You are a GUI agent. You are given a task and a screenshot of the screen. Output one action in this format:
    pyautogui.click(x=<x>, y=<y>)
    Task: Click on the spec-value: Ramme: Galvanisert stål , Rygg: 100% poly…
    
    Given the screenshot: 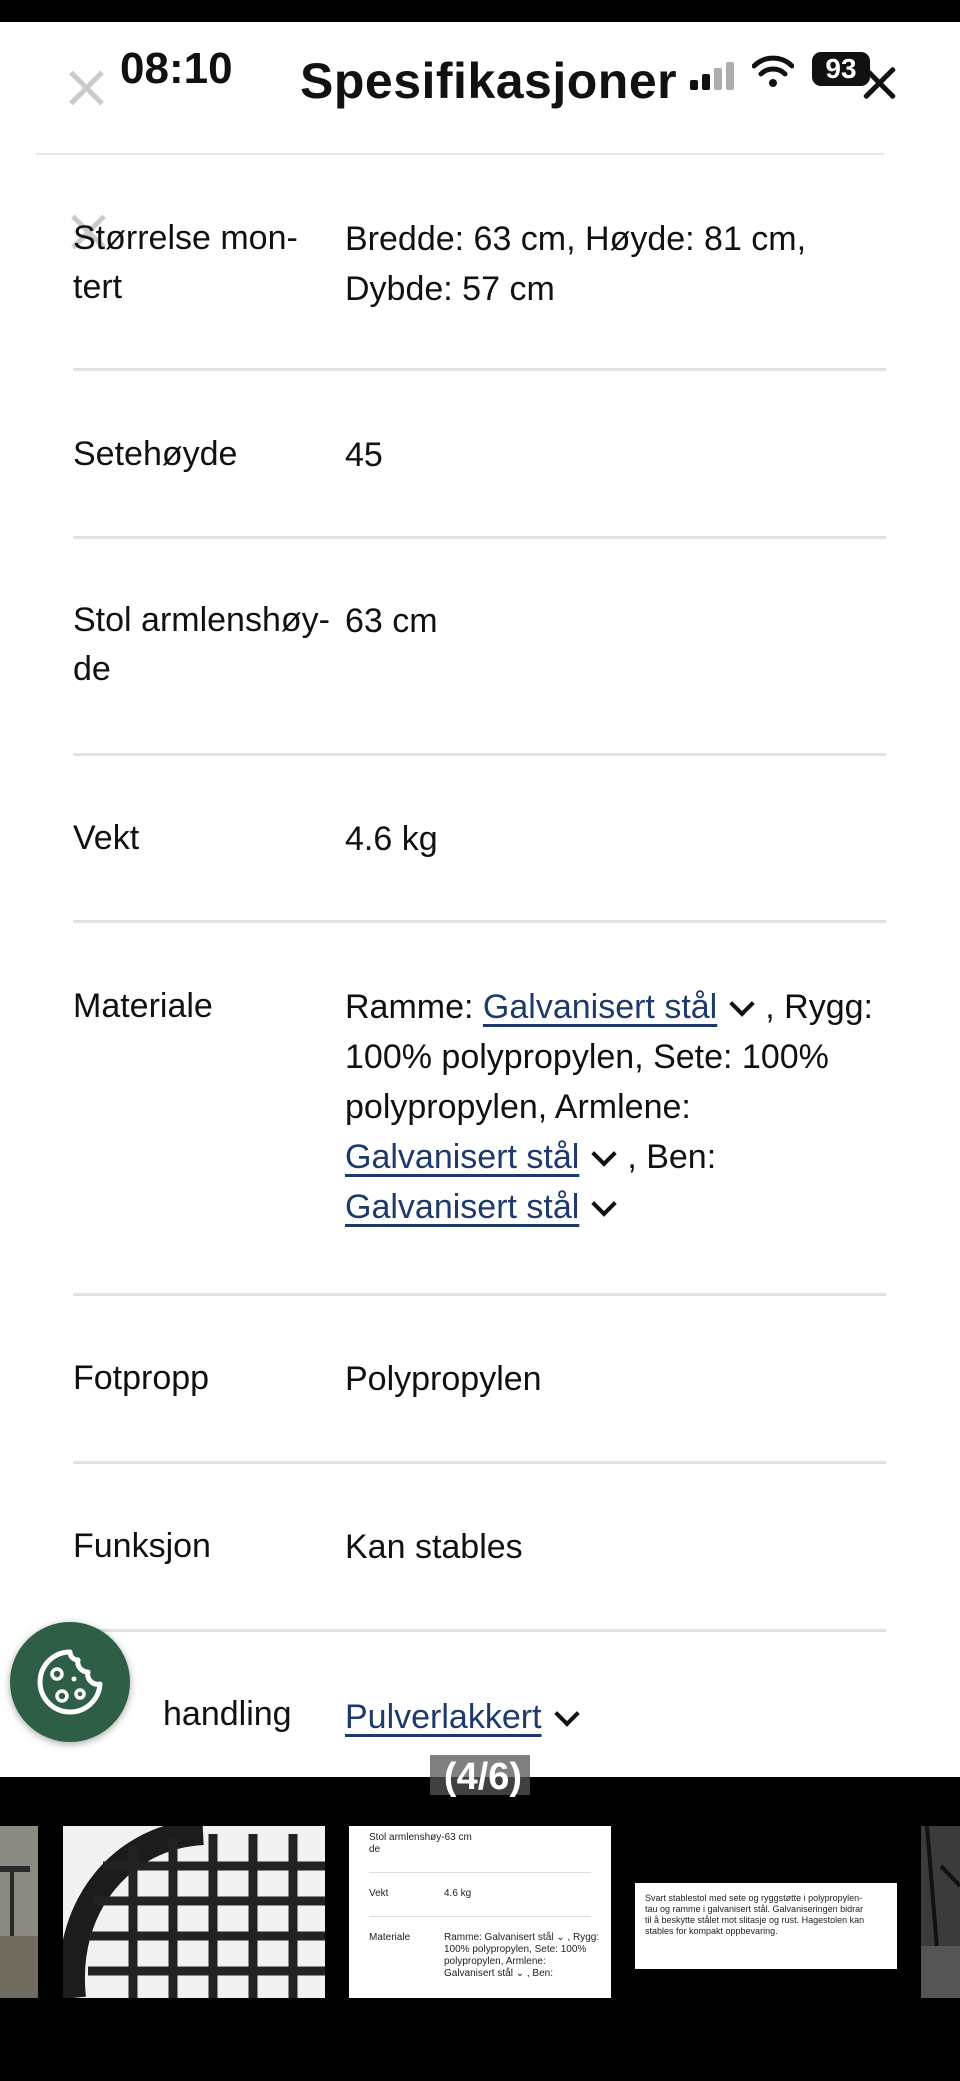 What is the action you would take?
    pyautogui.click(x=617, y=1107)
    